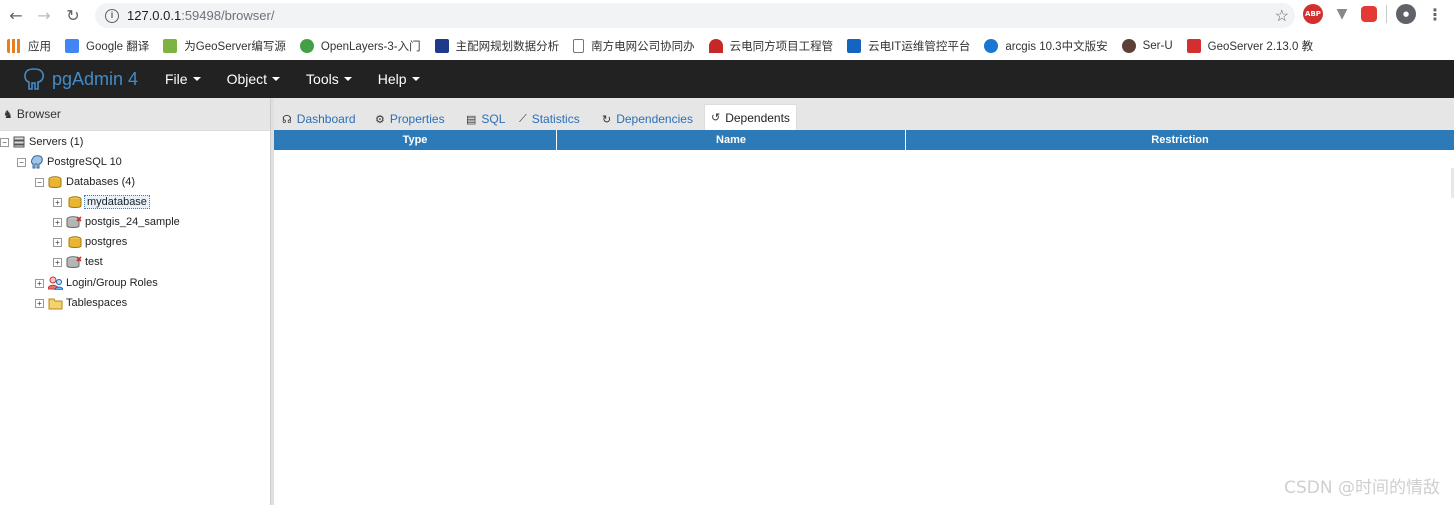  Describe the element at coordinates (117, 222) in the screenshot. I see `tree-node-postgis-24-sample: + postgis_24_sample` at that location.